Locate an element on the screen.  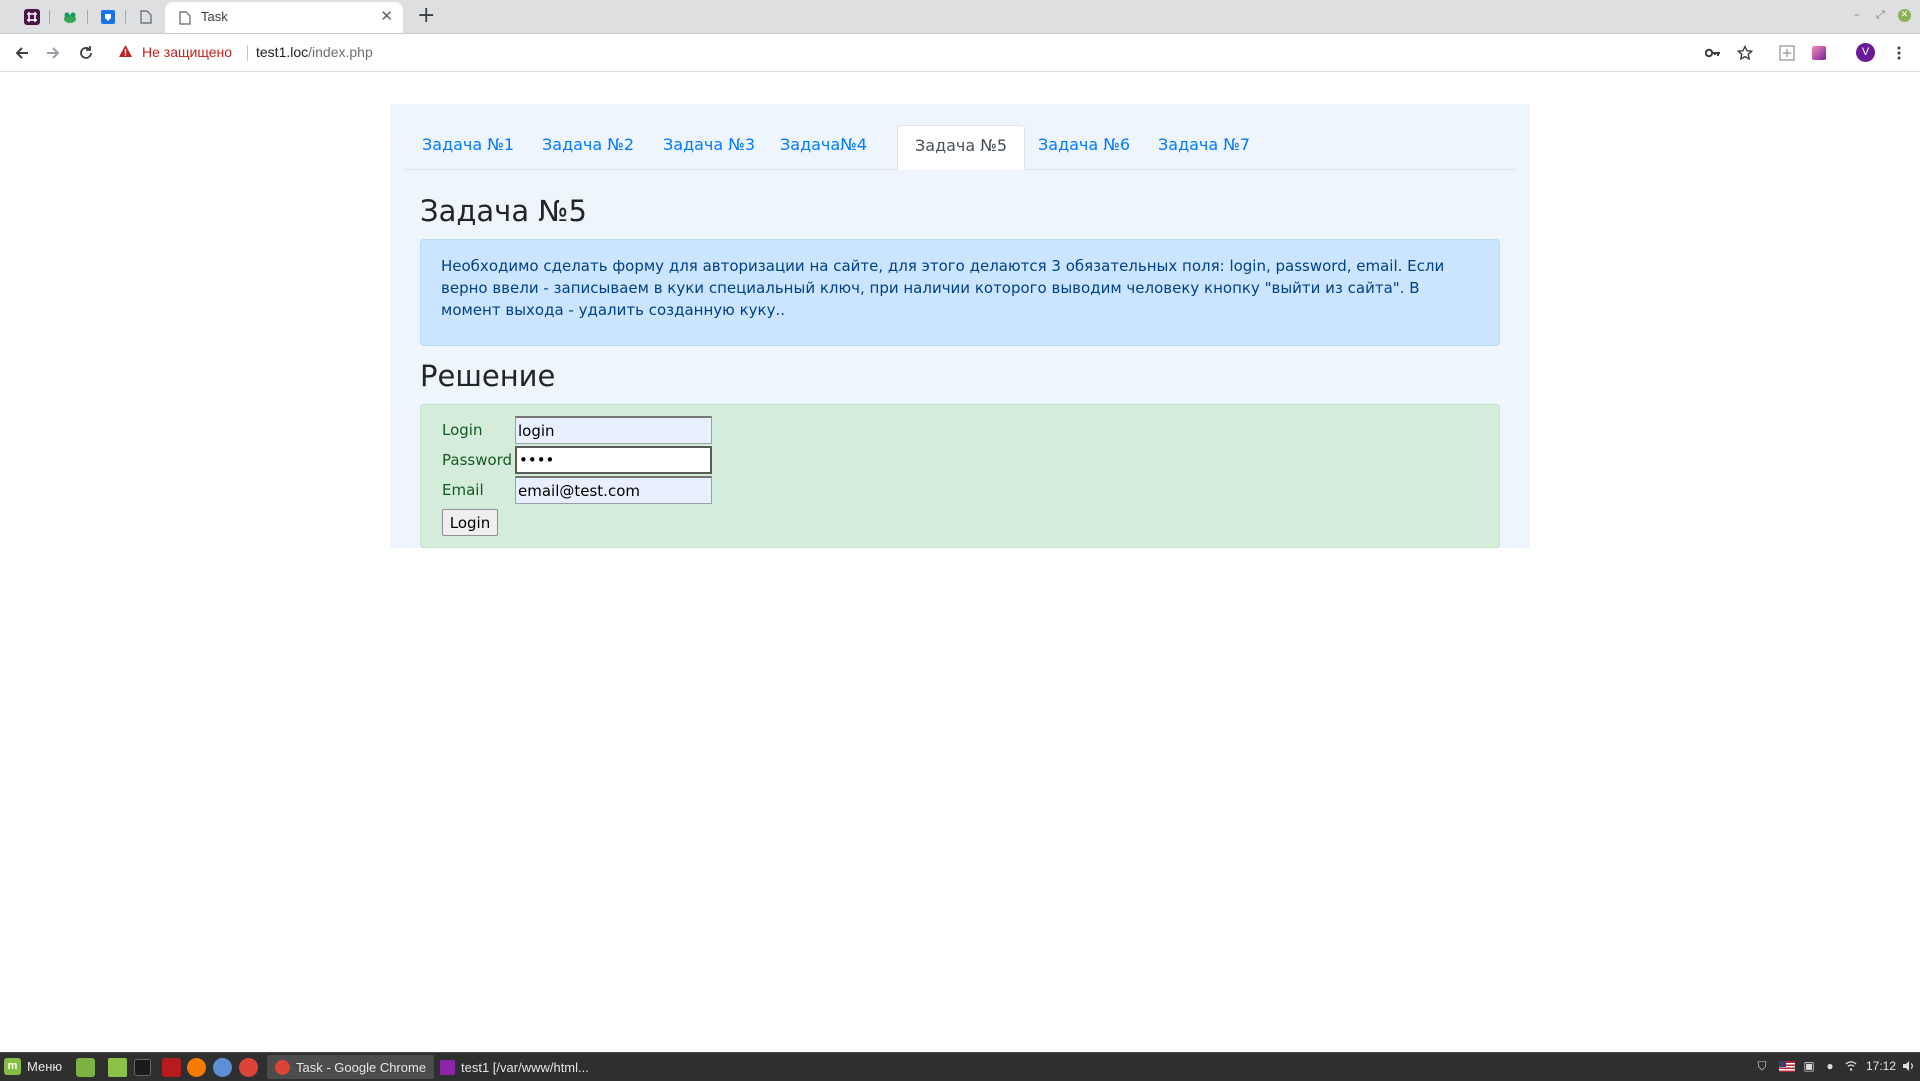
password-label: Password is located at coordinates (477, 460).